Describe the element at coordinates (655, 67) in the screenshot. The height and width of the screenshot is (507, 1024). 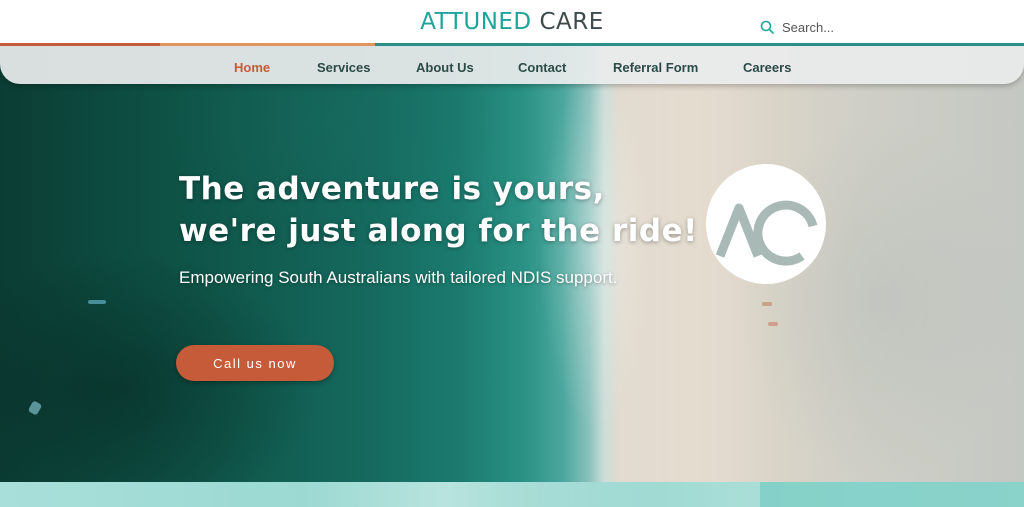
I see `nav-item-referral-form: Referral Form` at that location.